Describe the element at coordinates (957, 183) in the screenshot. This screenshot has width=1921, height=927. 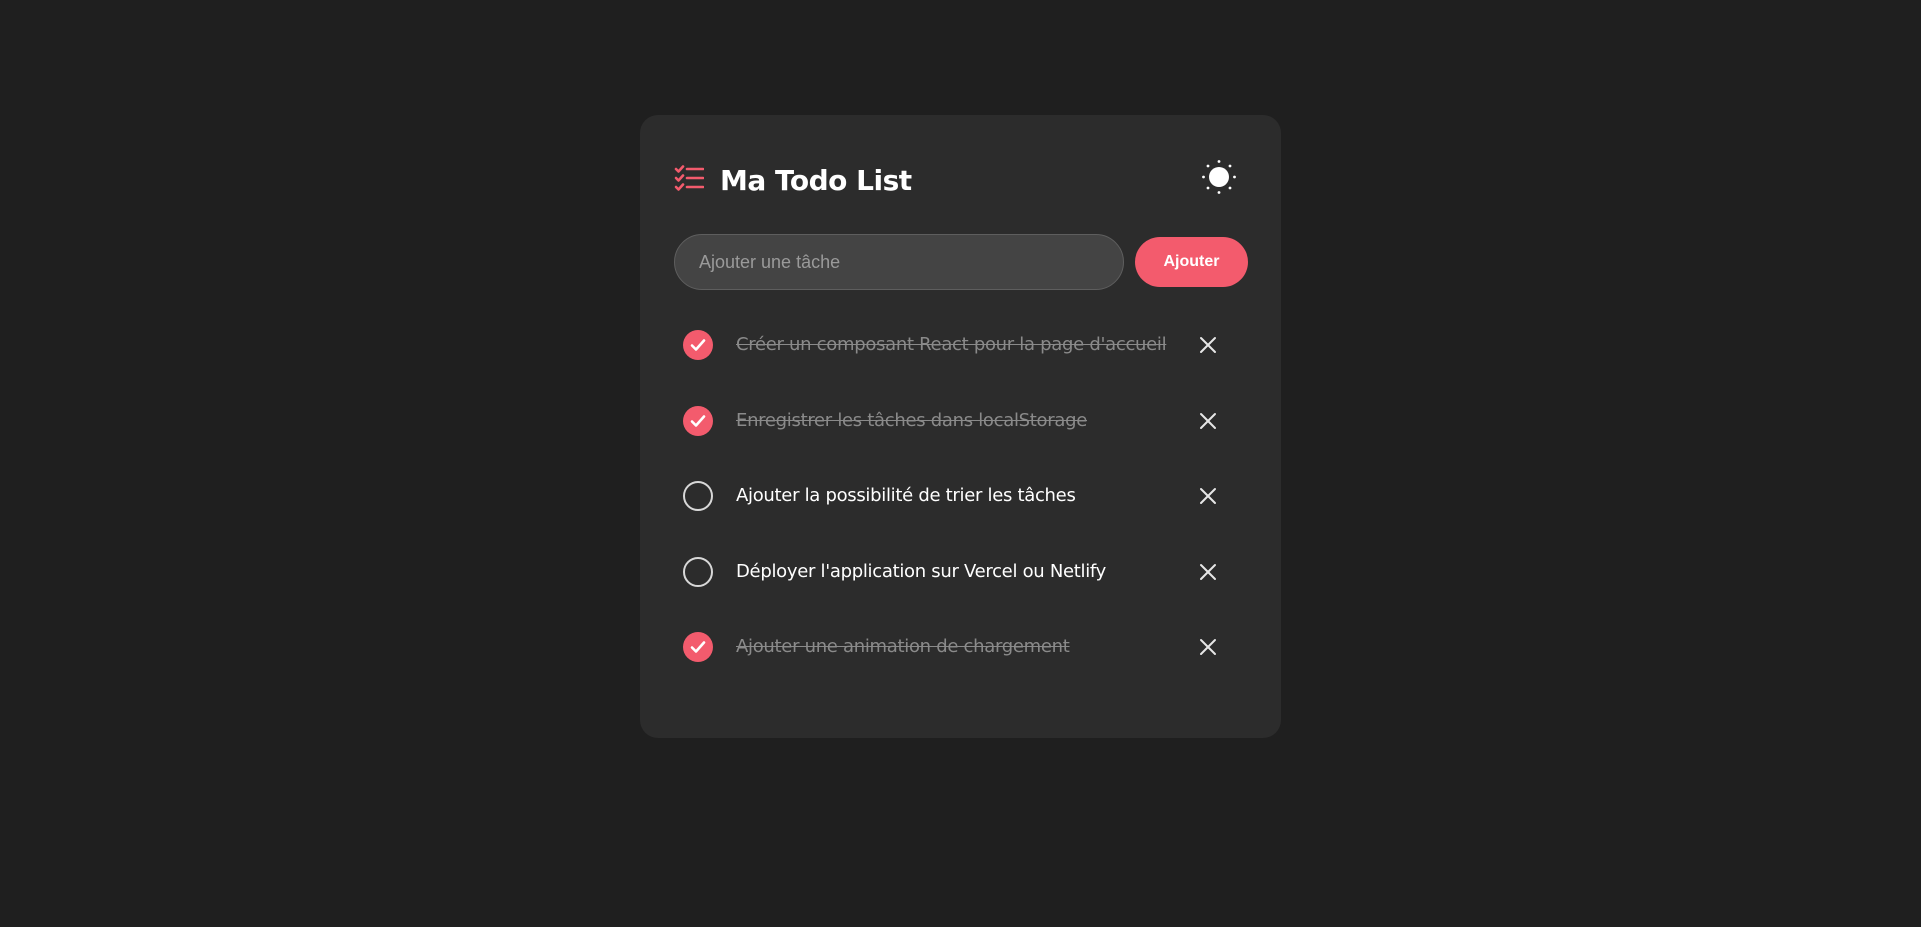
I see `header: Ma Todo List` at that location.